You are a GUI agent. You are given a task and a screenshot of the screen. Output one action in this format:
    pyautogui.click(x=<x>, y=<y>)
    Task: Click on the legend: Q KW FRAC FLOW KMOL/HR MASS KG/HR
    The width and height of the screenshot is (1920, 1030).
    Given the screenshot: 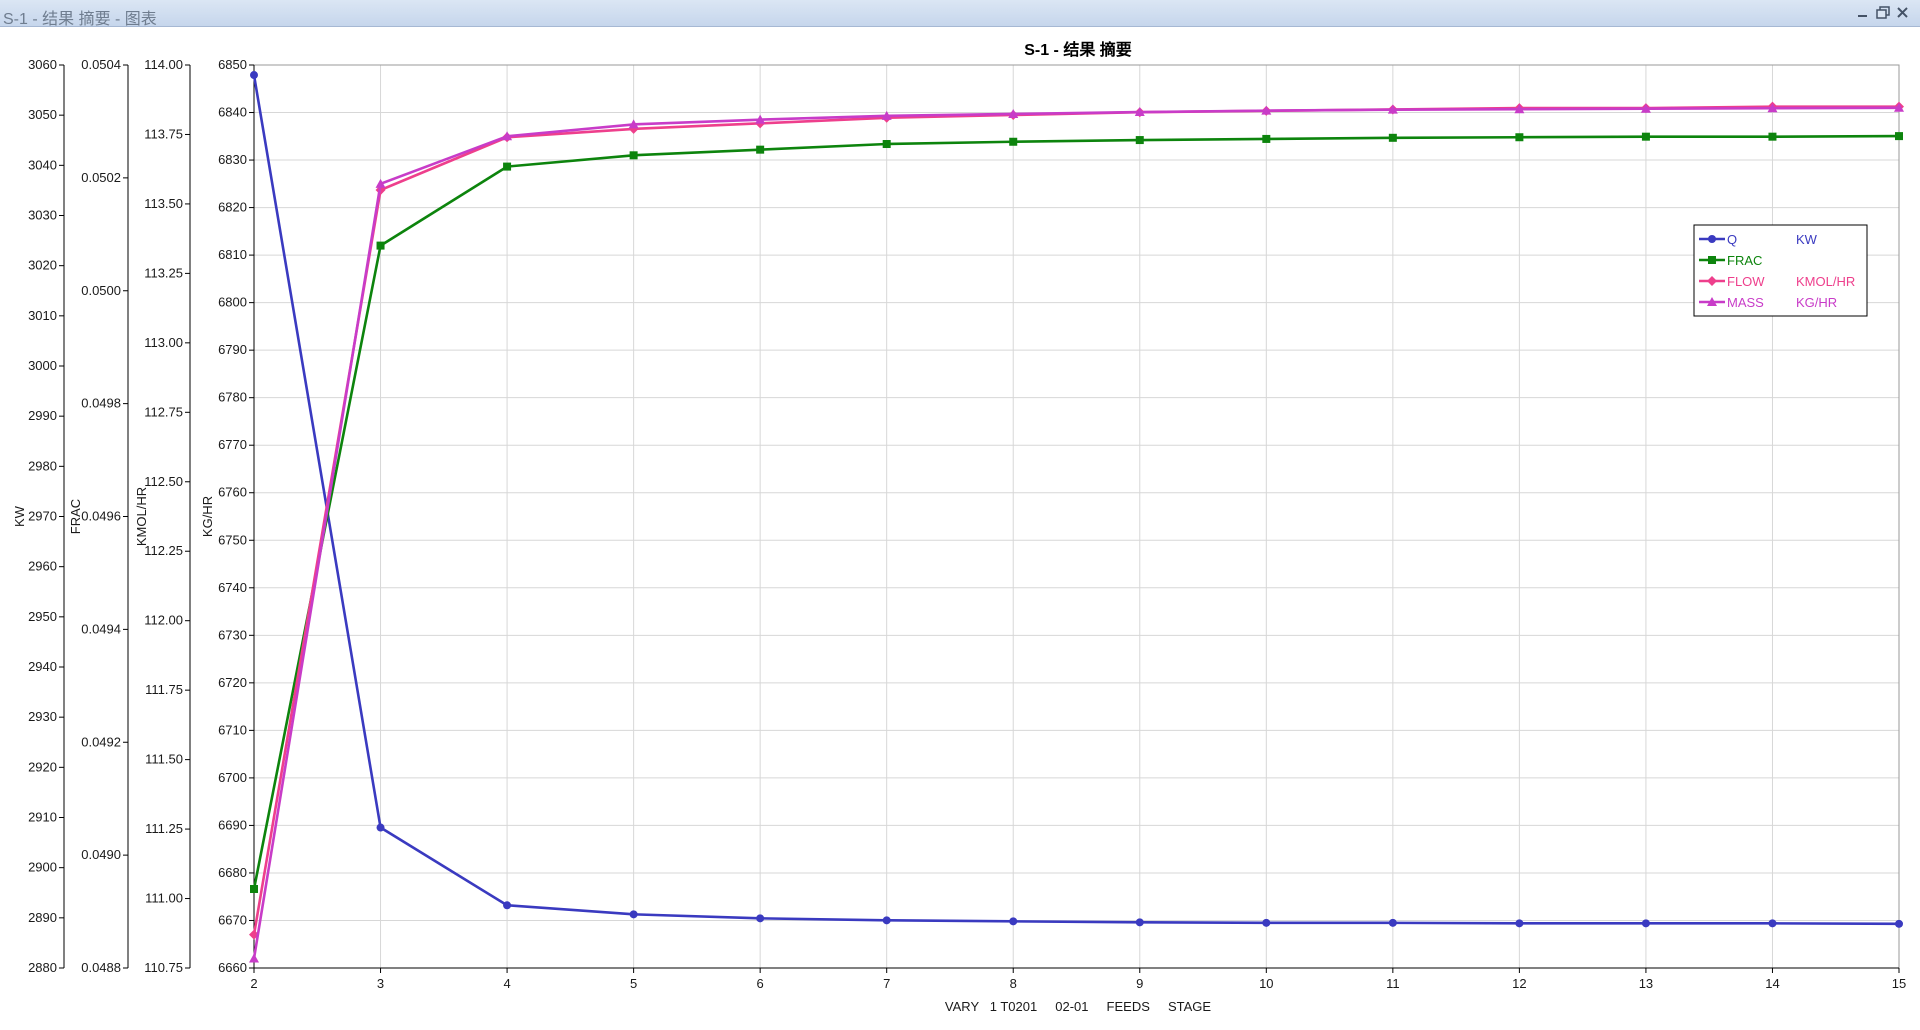 What is the action you would take?
    pyautogui.click(x=1780, y=270)
    